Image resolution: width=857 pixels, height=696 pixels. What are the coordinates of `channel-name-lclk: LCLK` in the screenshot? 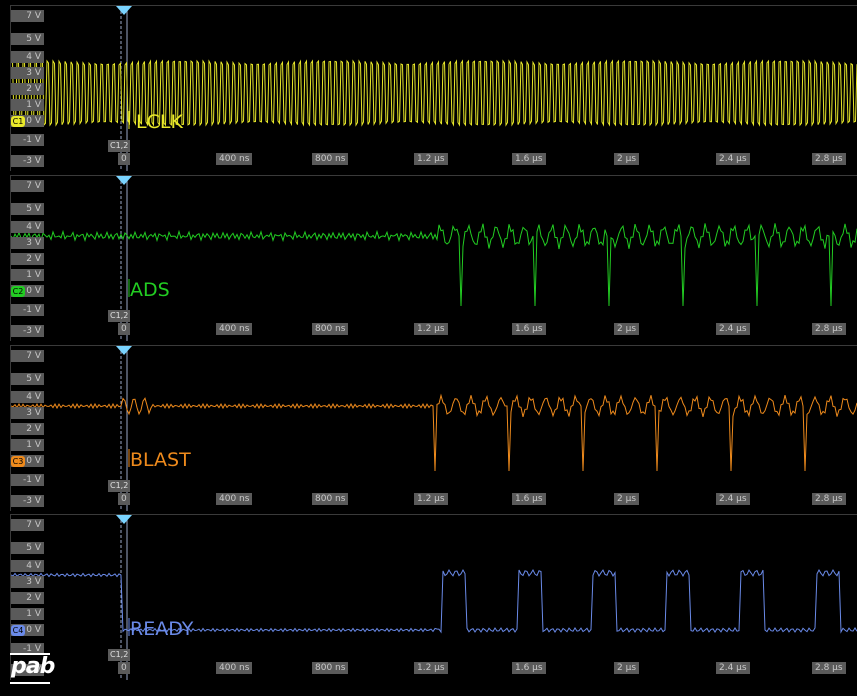 It's located at (159, 122).